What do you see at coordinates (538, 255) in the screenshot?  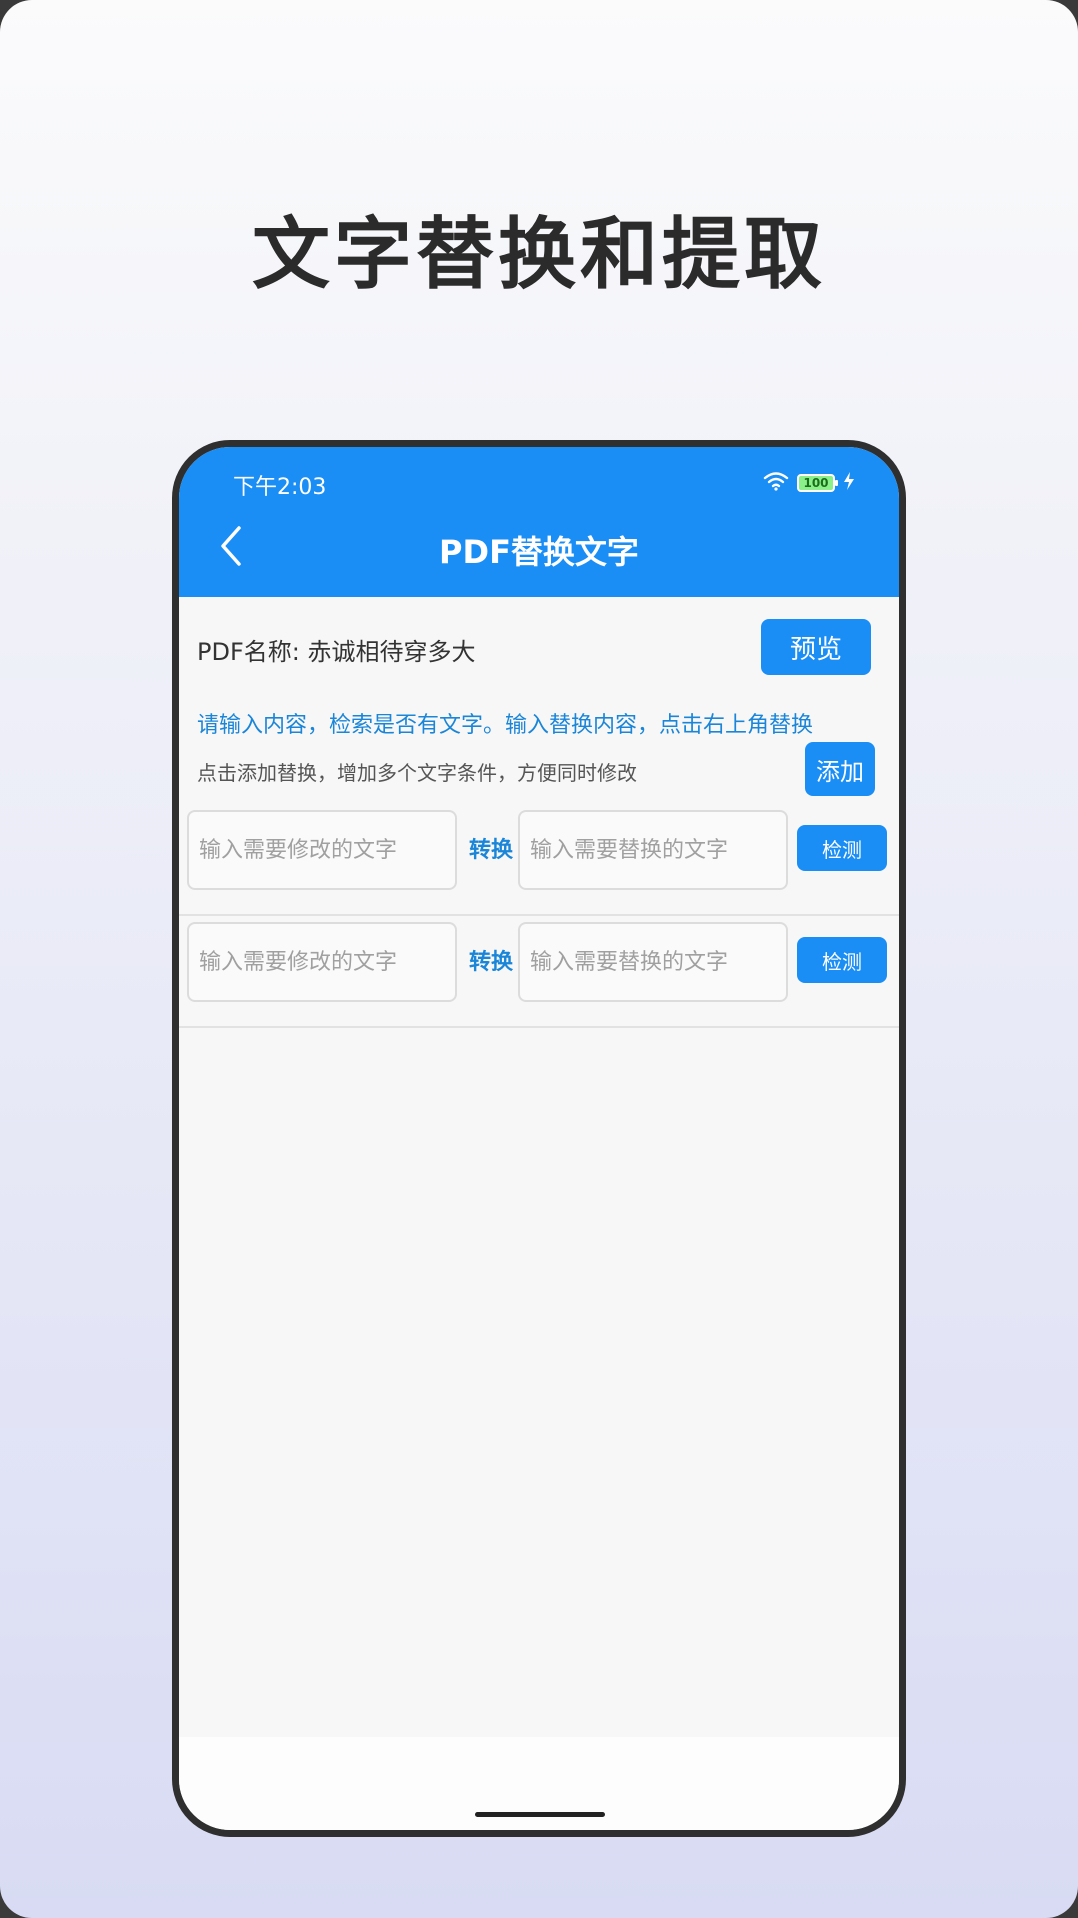 I see `promo-headline: 文字替换和提取` at bounding box center [538, 255].